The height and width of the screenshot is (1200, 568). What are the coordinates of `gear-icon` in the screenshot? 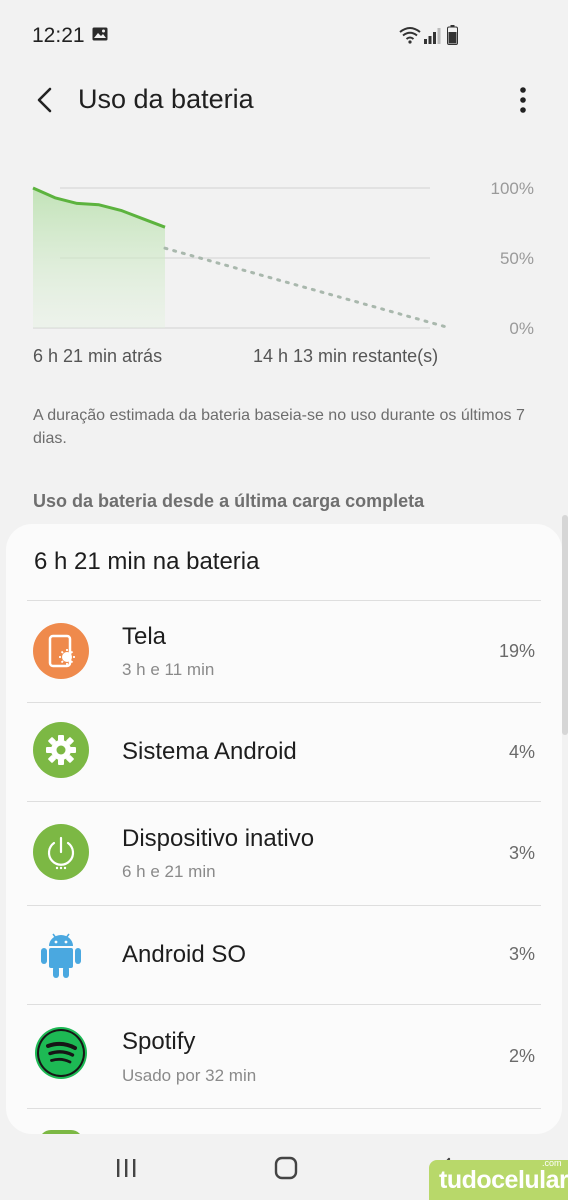 It's located at (61, 750).